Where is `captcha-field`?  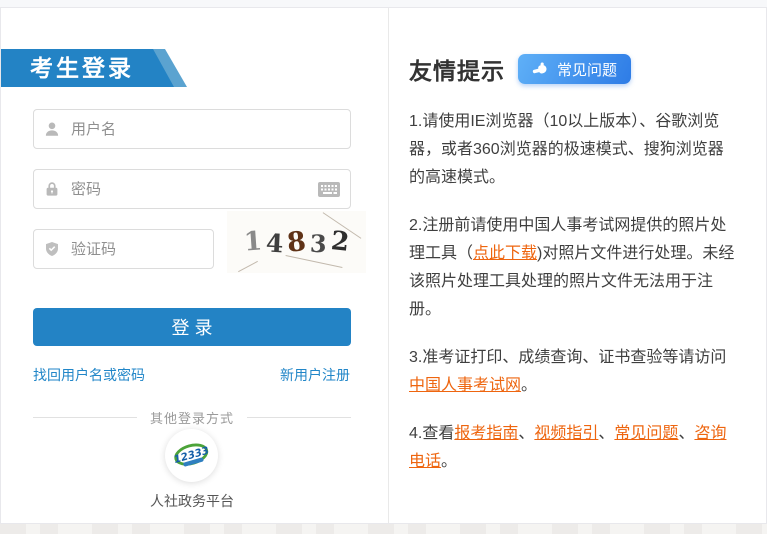
captcha-field is located at coordinates (123, 249).